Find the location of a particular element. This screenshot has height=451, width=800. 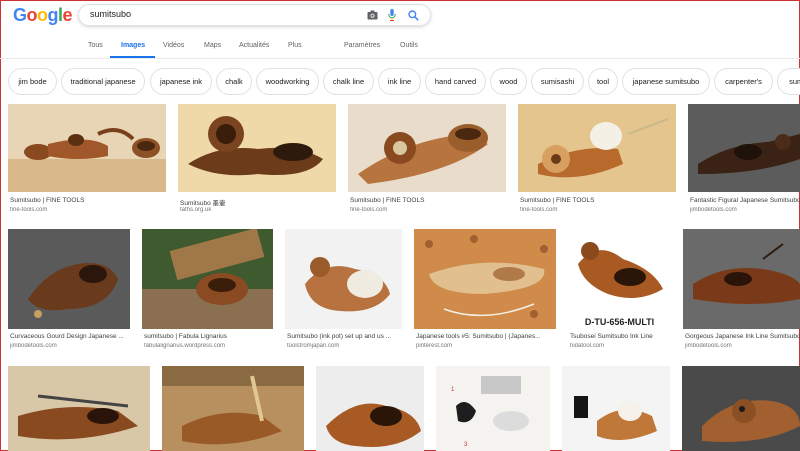

result-thumbnail: 13 is located at coordinates (493, 408).